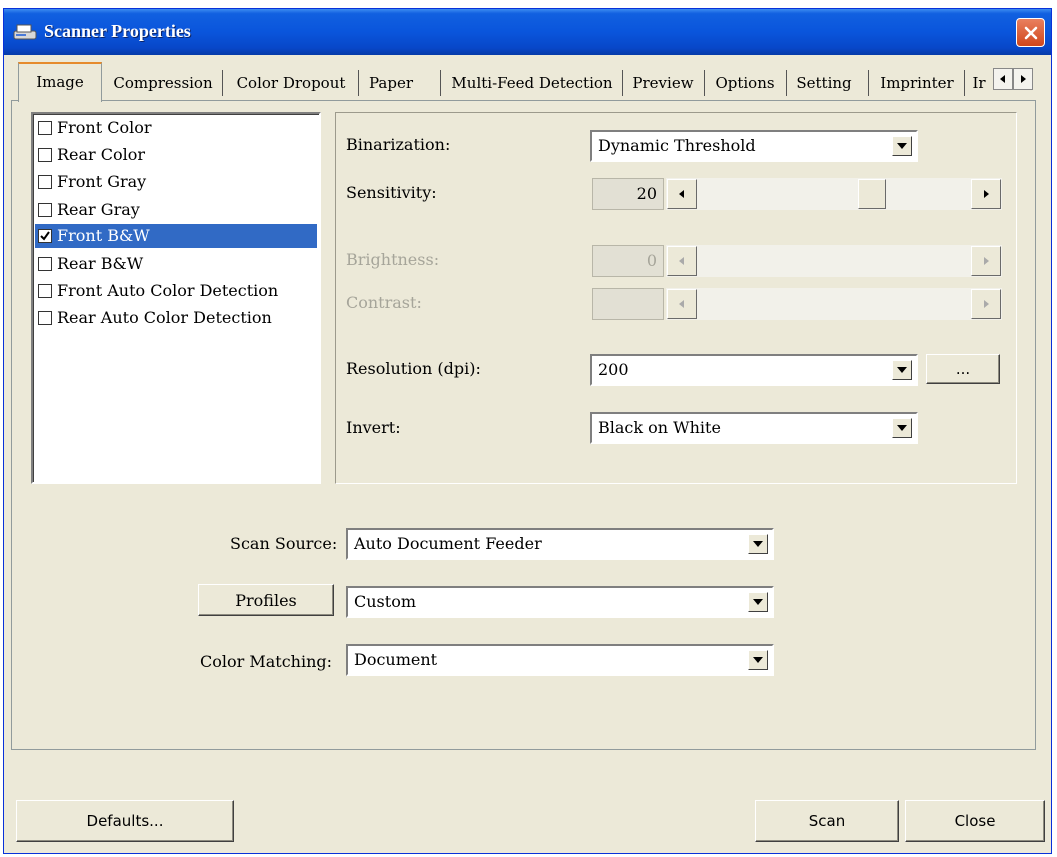  Describe the element at coordinates (560, 660) in the screenshot. I see `color-matching-dropdown: Document` at that location.